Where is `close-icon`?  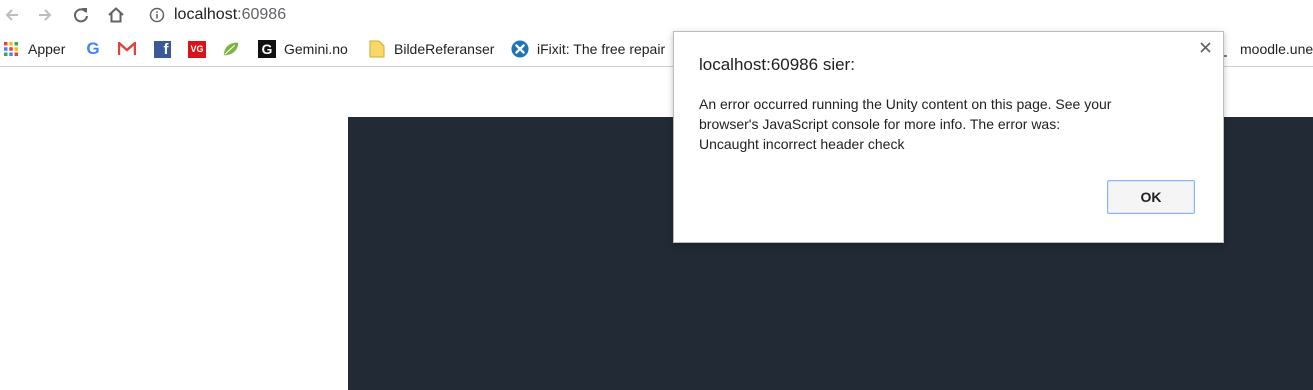 close-icon is located at coordinates (1205, 47).